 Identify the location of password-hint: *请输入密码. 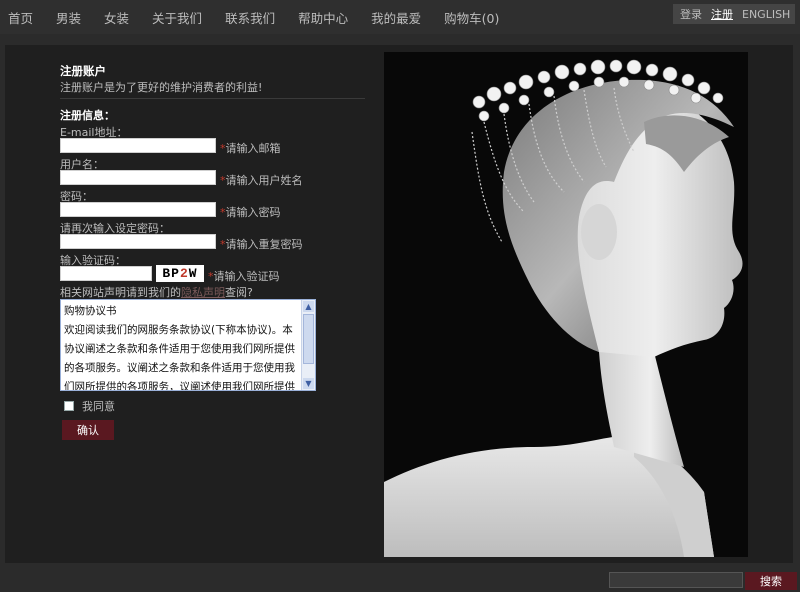
(250, 212).